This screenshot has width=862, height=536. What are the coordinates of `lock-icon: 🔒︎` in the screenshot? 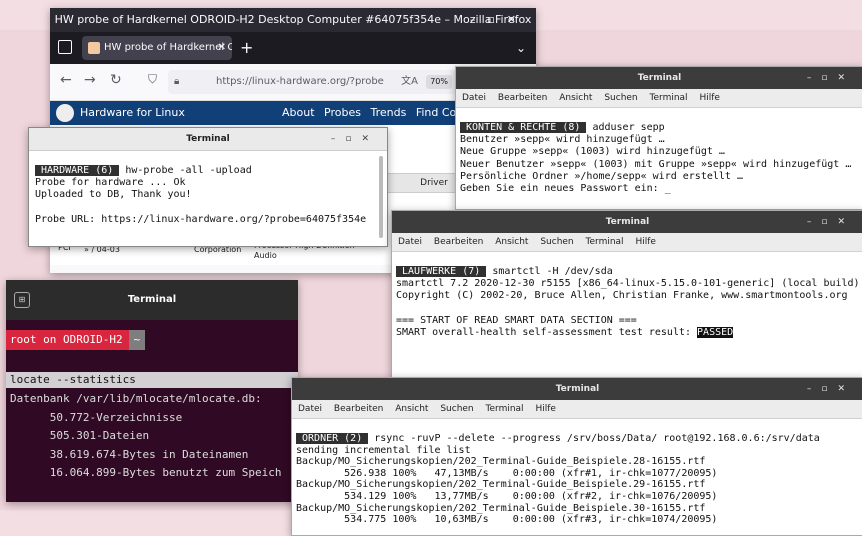 It's located at (177, 81).